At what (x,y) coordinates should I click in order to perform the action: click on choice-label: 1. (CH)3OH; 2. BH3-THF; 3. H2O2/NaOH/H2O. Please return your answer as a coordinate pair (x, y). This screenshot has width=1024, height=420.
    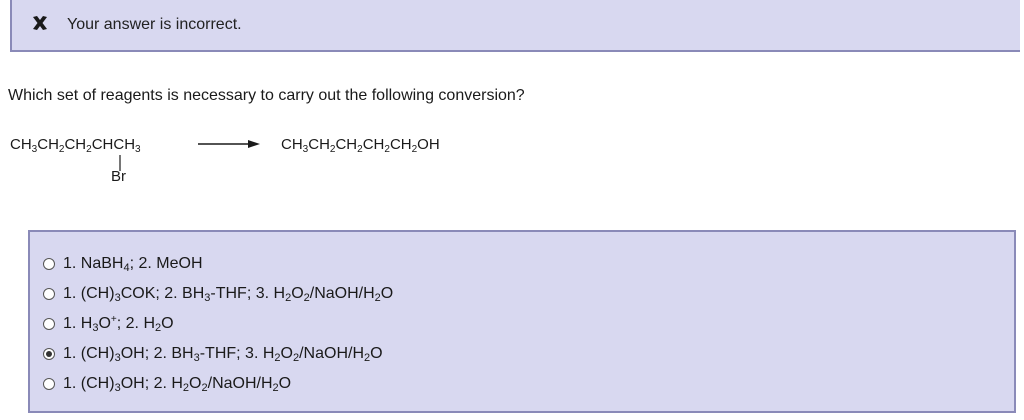
    Looking at the image, I should click on (223, 354).